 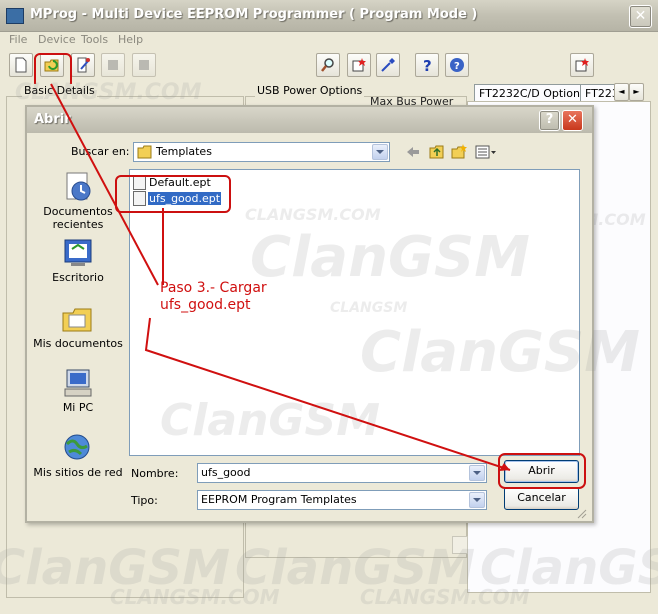 I want to click on settings-button, so click(x=582, y=65).